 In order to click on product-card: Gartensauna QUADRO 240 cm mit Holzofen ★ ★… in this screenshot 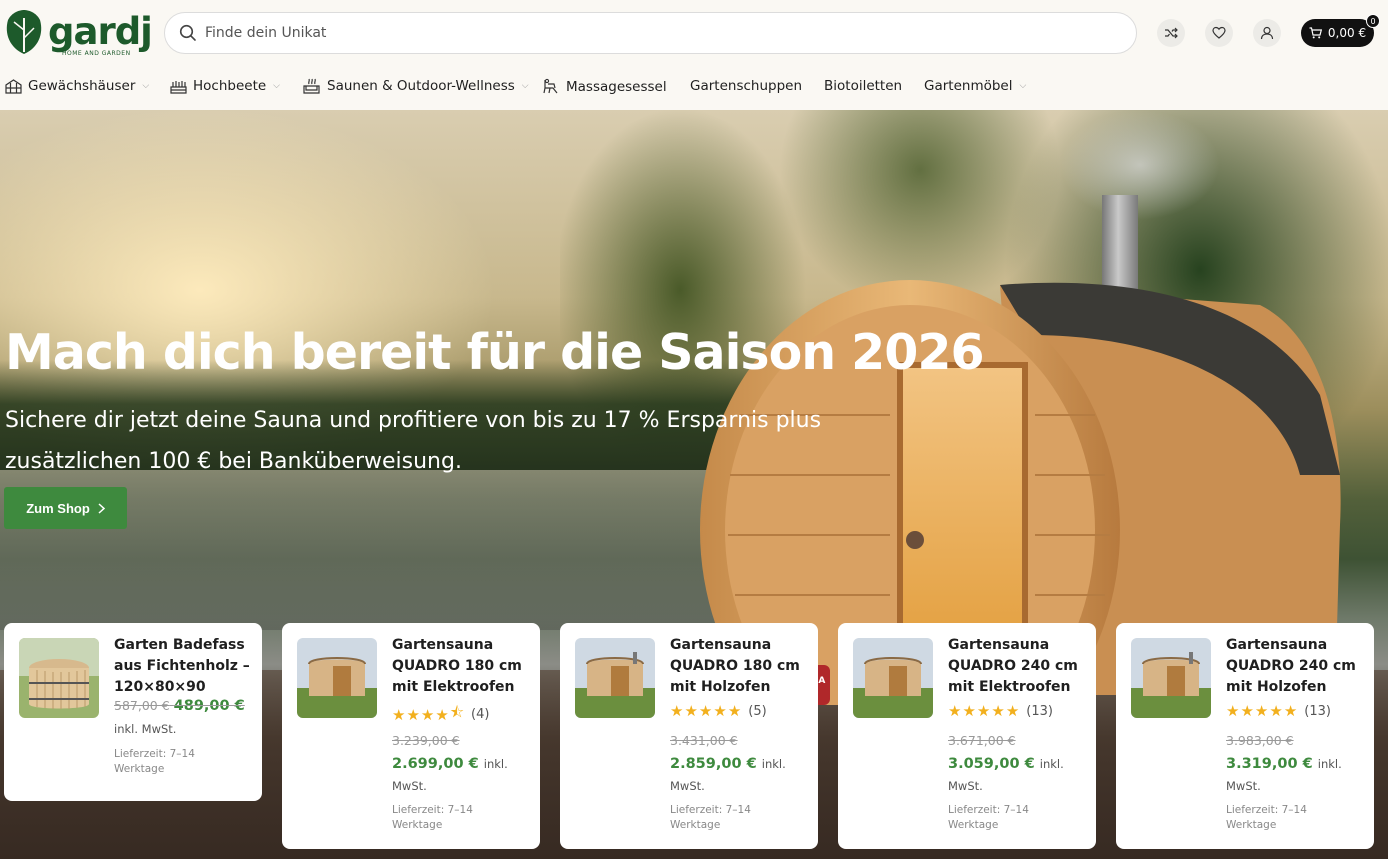, I will do `click(1245, 736)`.